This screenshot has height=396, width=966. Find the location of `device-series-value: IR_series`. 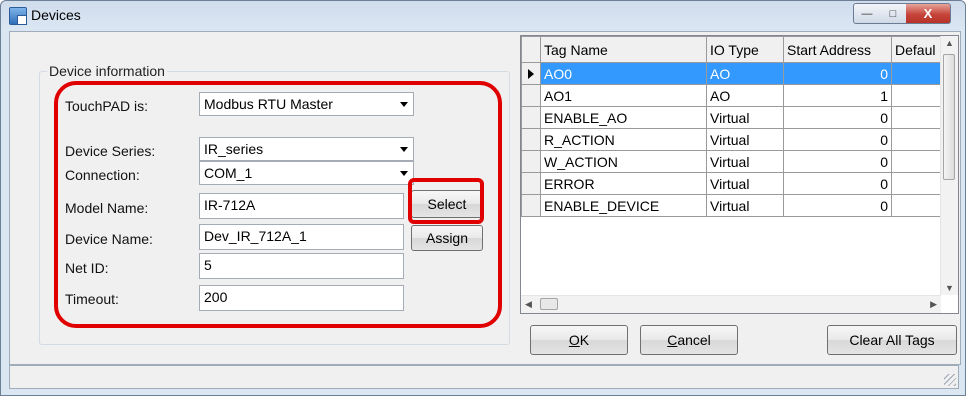

device-series-value: IR_series is located at coordinates (234, 149).